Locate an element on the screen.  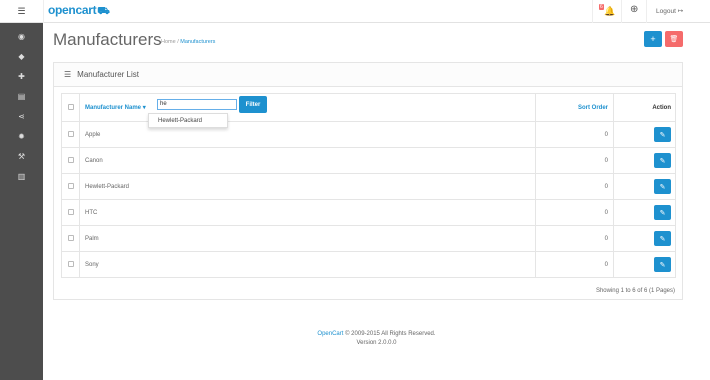
gear-icon: ✹ is located at coordinates (21, 136).